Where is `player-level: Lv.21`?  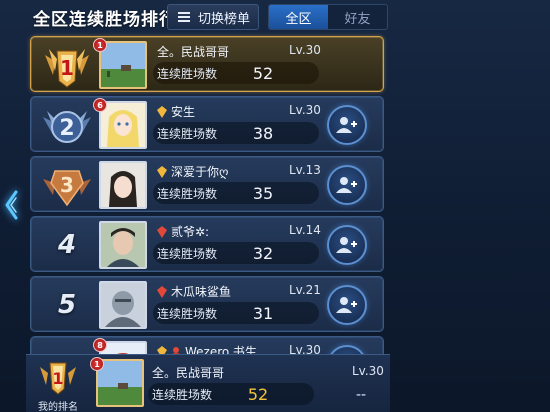 player-level: Lv.21 is located at coordinates (305, 290).